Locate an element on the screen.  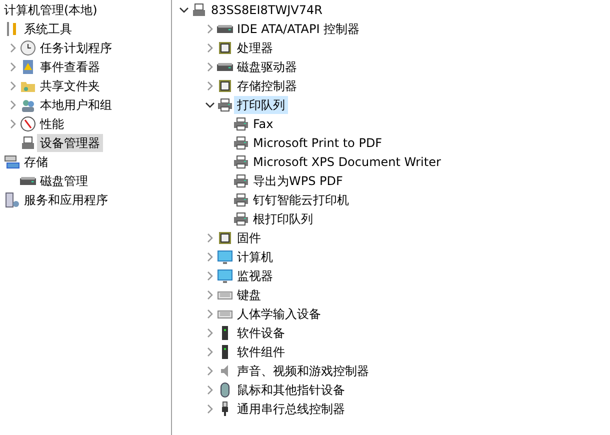
tree-item: Fax is located at coordinates (263, 123).